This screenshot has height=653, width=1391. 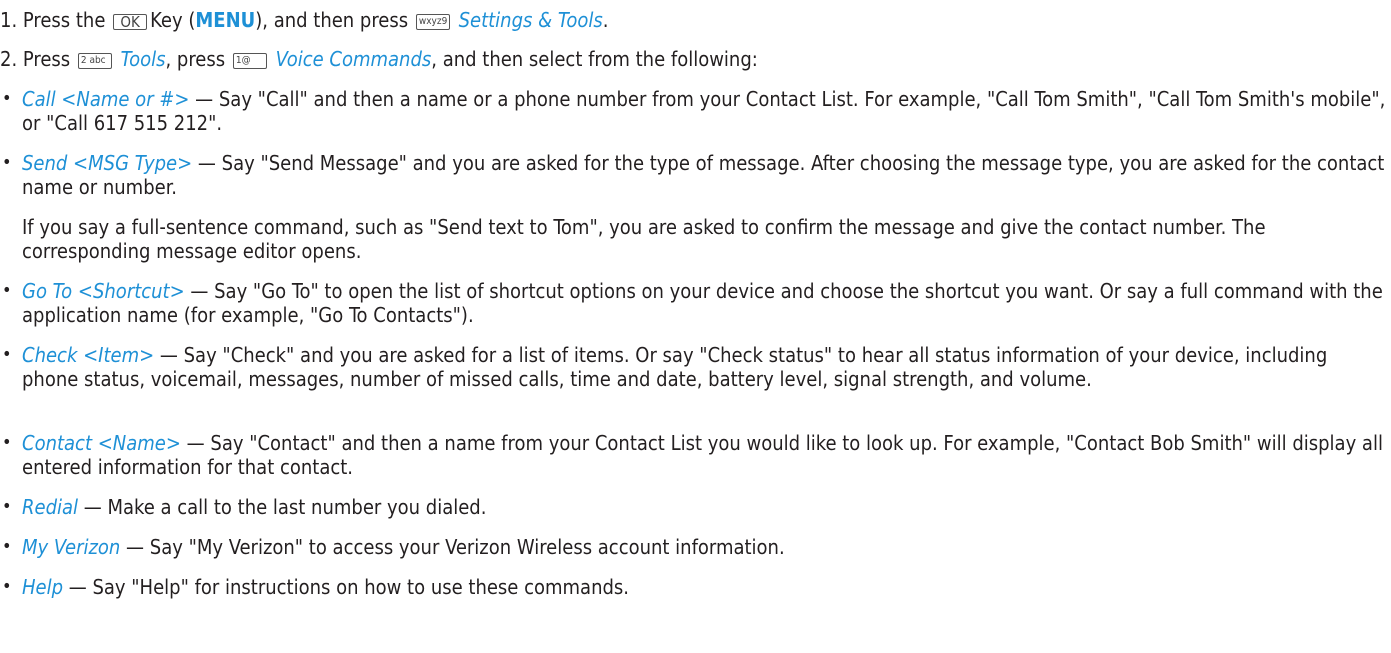 What do you see at coordinates (50, 507) in the screenshot?
I see `redial-command-link: Redial` at bounding box center [50, 507].